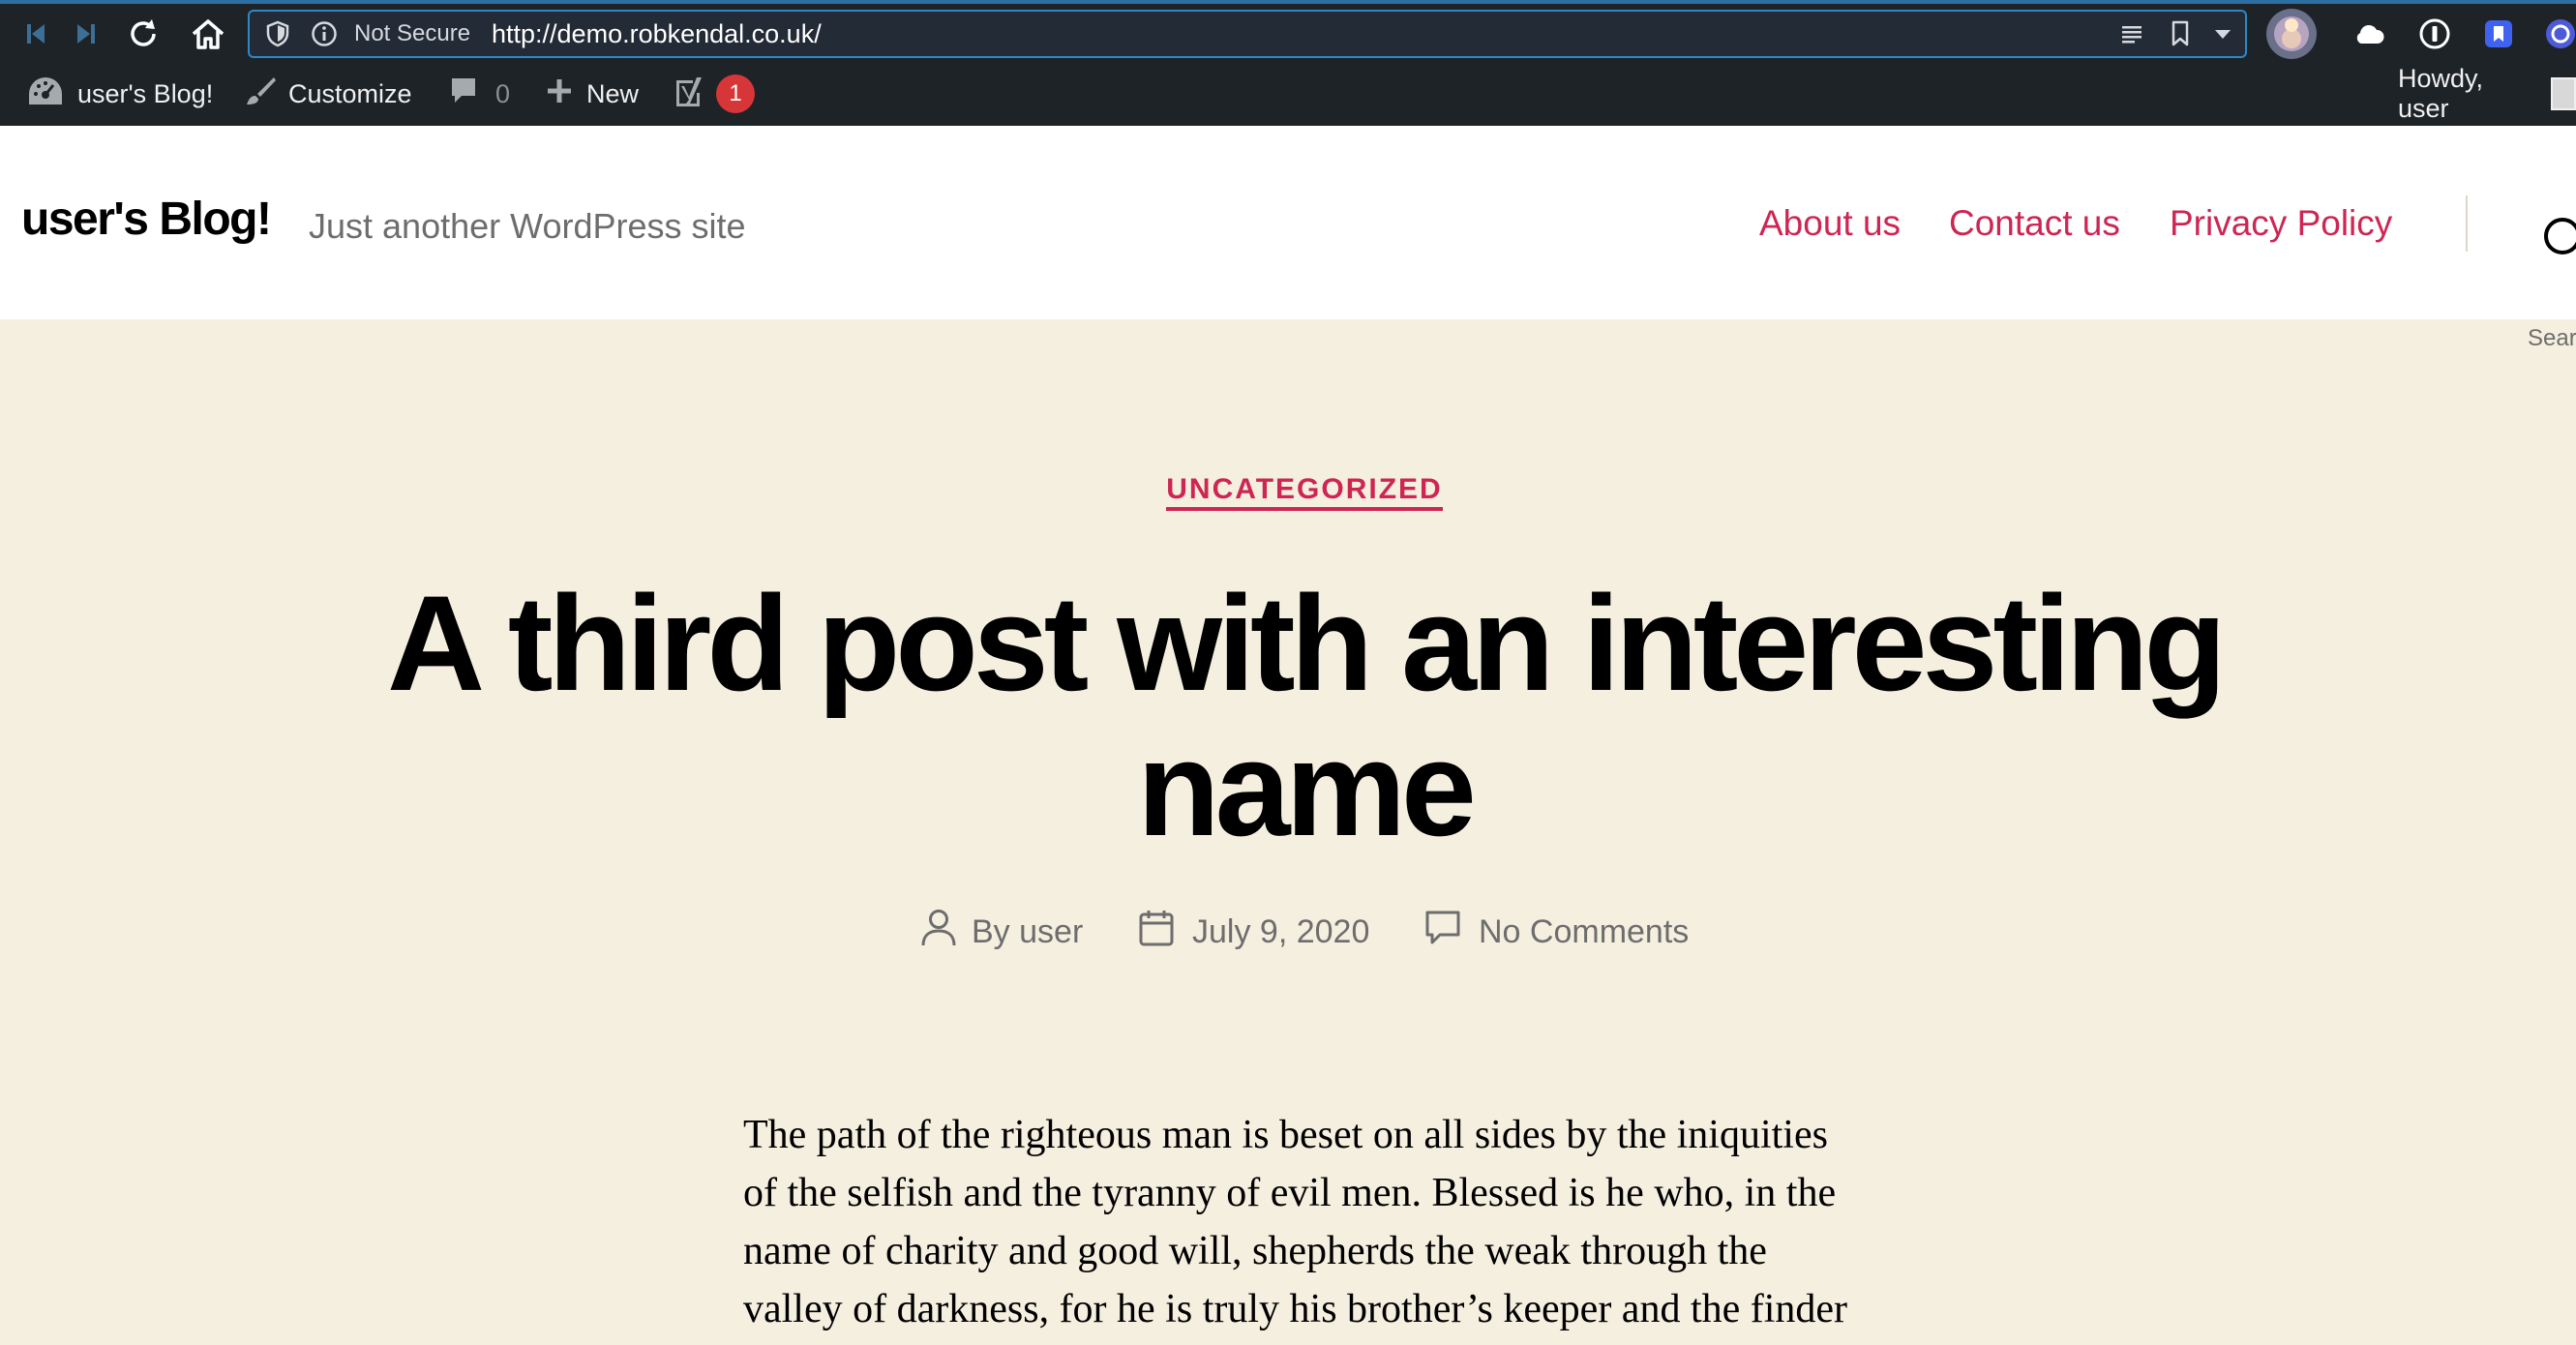  I want to click on comment-icon, so click(1442, 932).